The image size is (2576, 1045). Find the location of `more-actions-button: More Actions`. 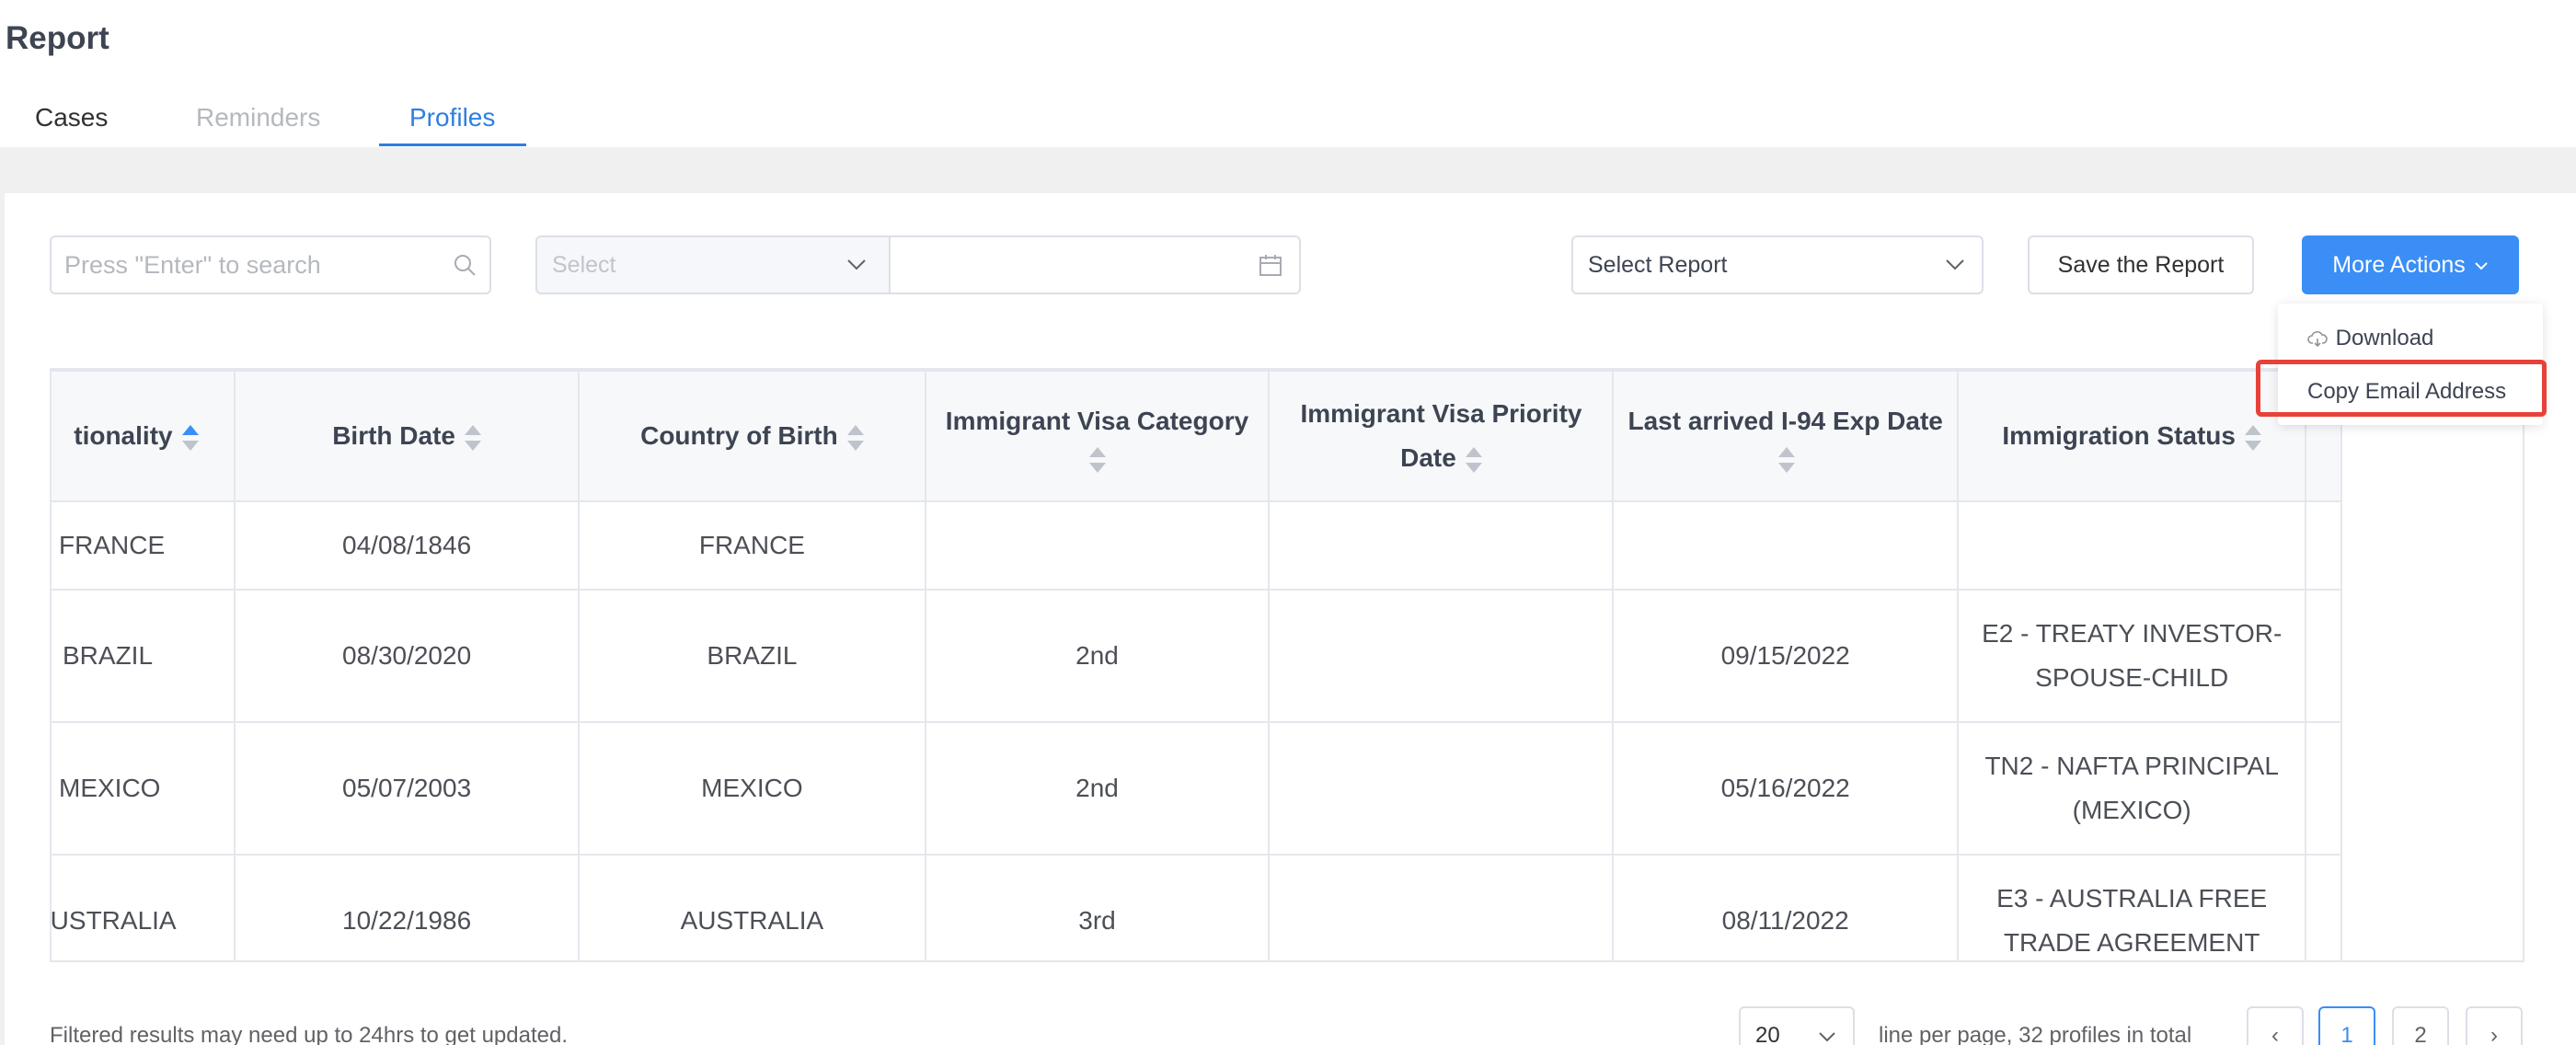

more-actions-button: More Actions is located at coordinates (2410, 264).